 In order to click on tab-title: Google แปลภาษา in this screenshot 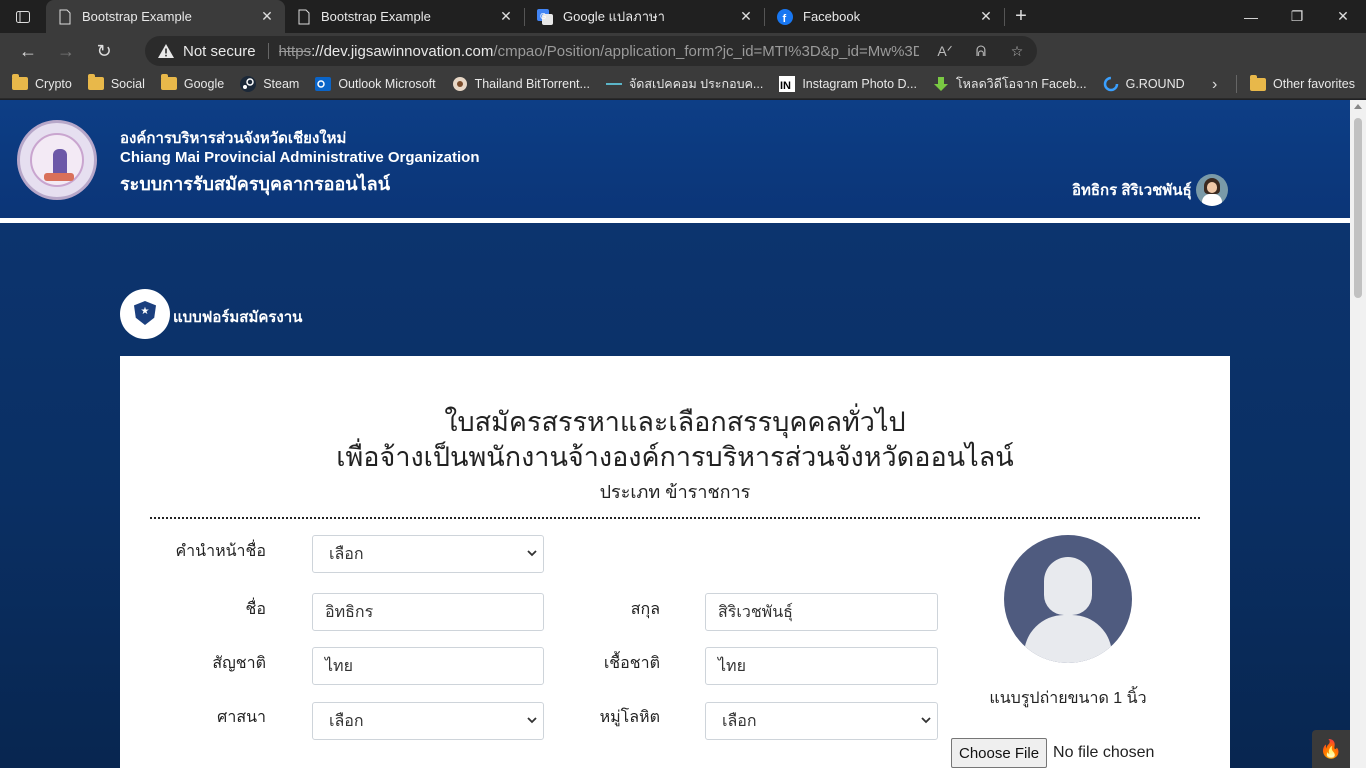, I will do `click(614, 16)`.